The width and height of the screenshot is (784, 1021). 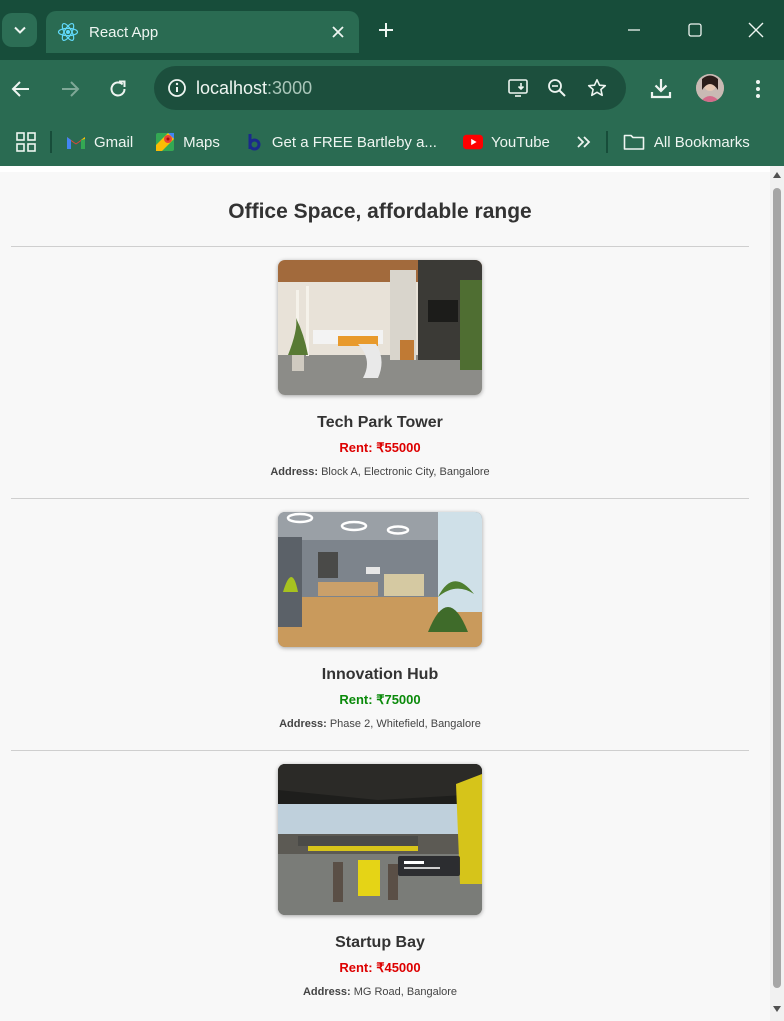 I want to click on profile-avatar, so click(x=710, y=88).